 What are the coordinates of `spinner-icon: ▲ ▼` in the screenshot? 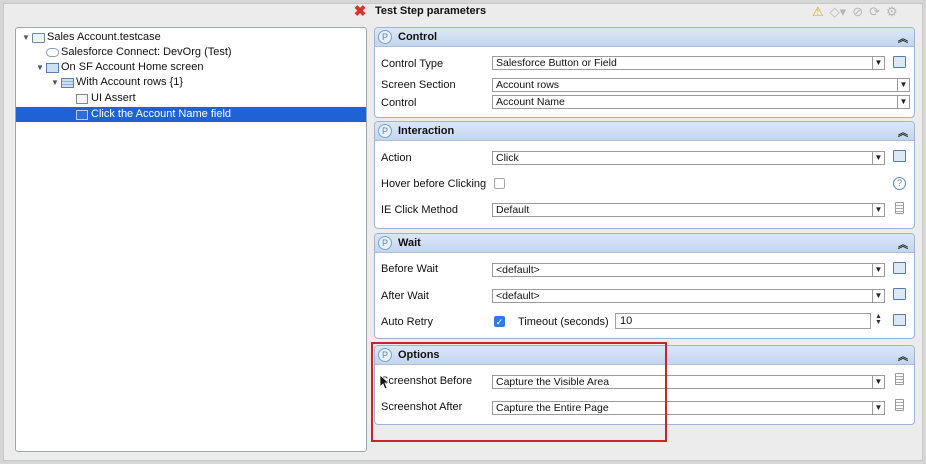 It's located at (878, 319).